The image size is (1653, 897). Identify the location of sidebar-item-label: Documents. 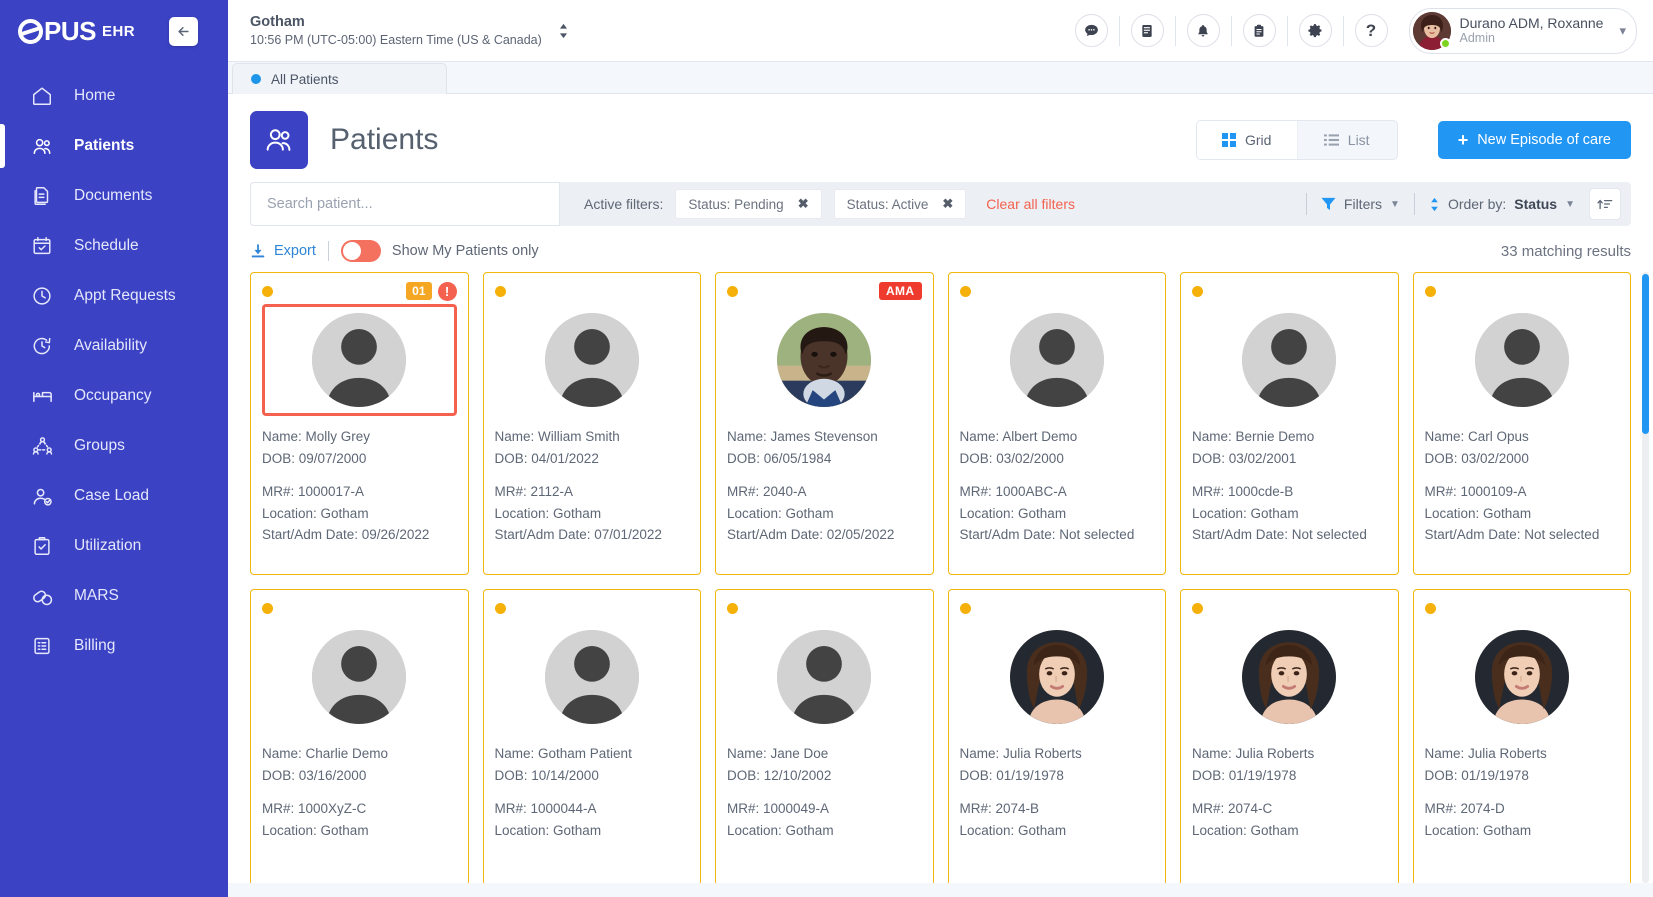
(113, 195).